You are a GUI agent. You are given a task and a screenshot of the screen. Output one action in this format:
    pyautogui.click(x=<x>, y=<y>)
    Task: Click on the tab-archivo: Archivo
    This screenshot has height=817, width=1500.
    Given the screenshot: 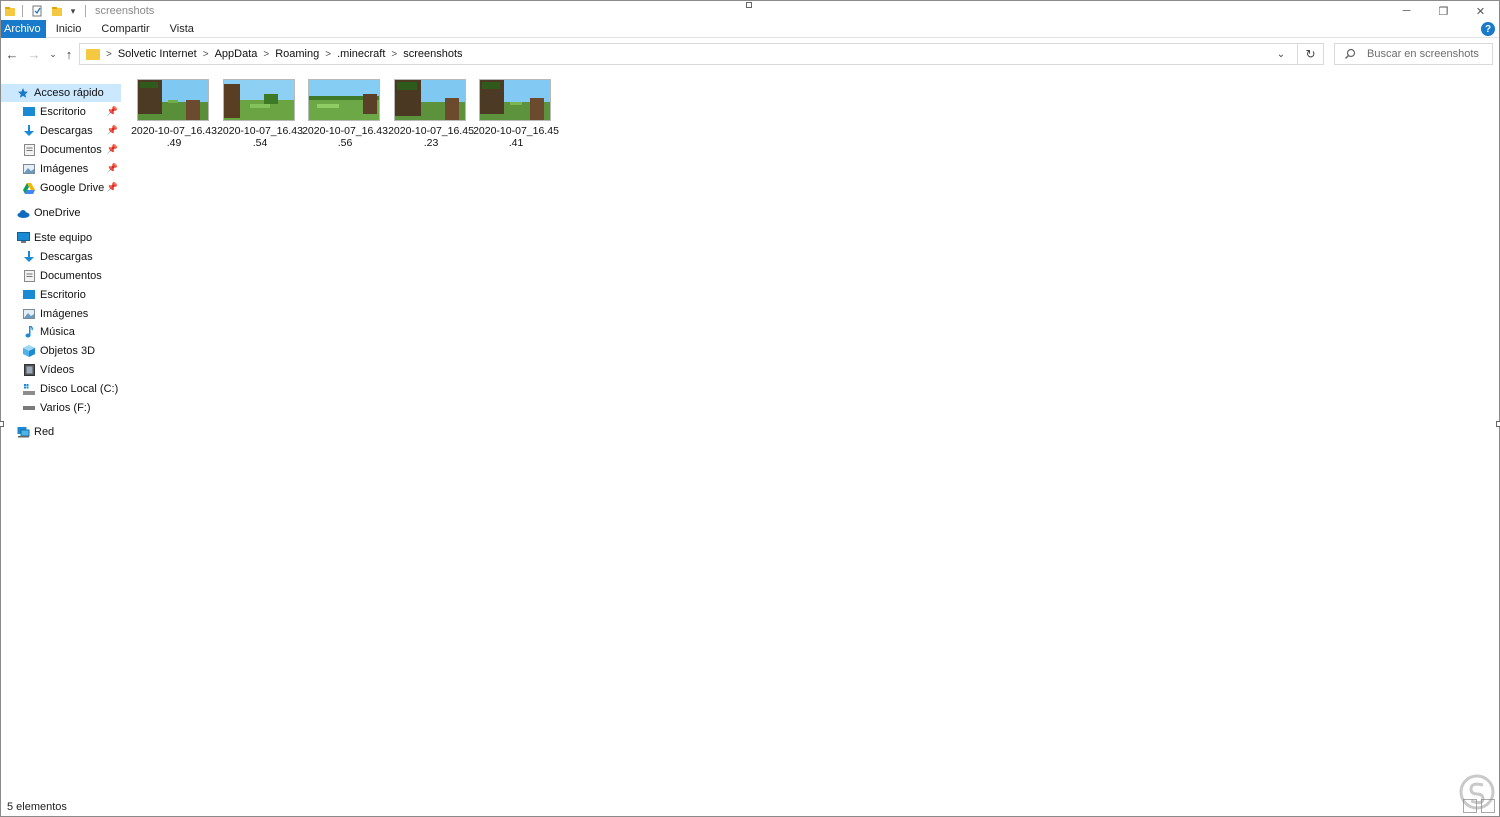 What is the action you would take?
    pyautogui.click(x=23, y=28)
    